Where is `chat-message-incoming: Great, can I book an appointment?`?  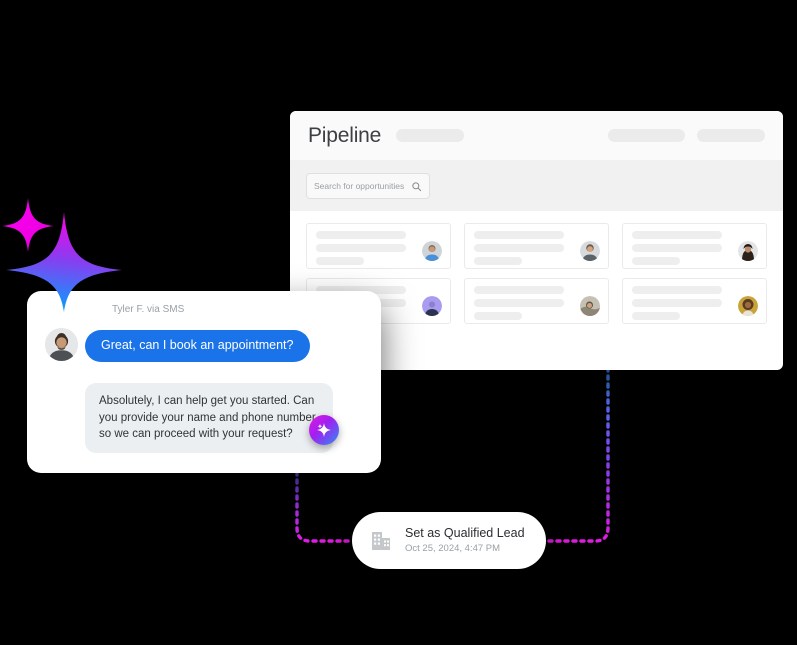 chat-message-incoming: Great, can I book an appointment? is located at coordinates (197, 346).